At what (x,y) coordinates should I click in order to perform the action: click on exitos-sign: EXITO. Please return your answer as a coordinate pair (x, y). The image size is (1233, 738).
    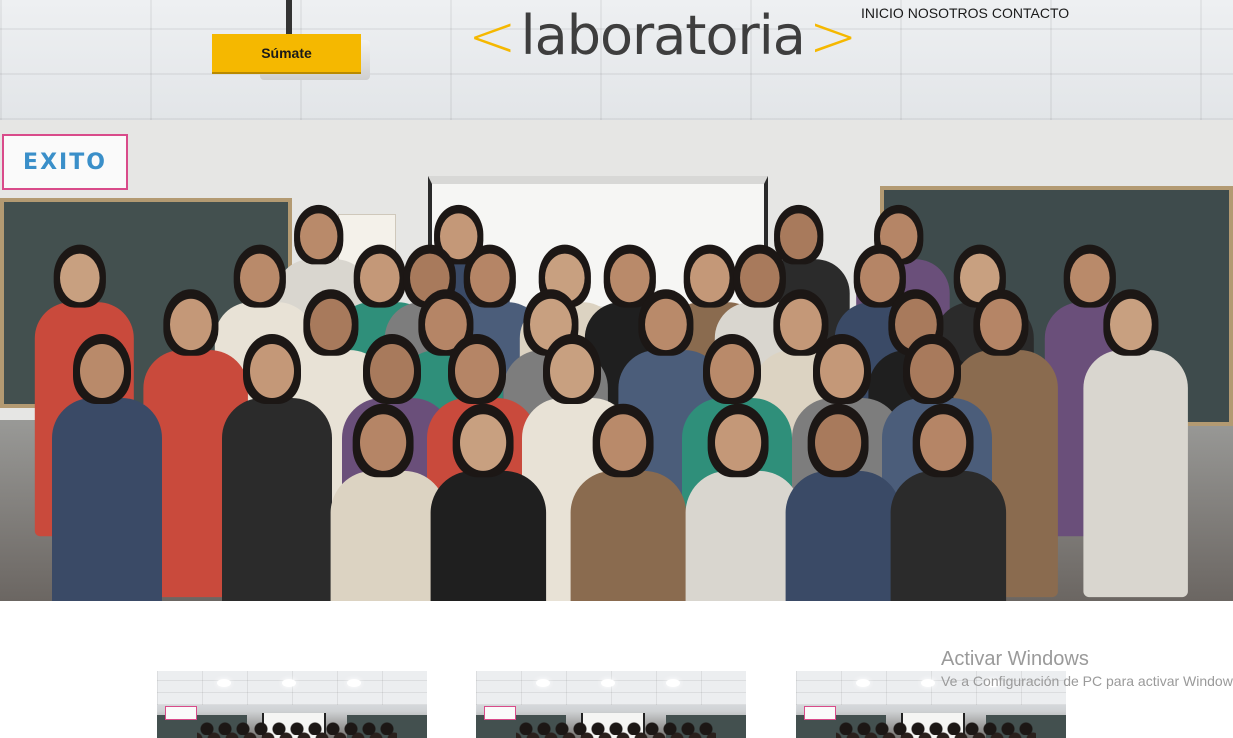
    Looking at the image, I should click on (65, 162).